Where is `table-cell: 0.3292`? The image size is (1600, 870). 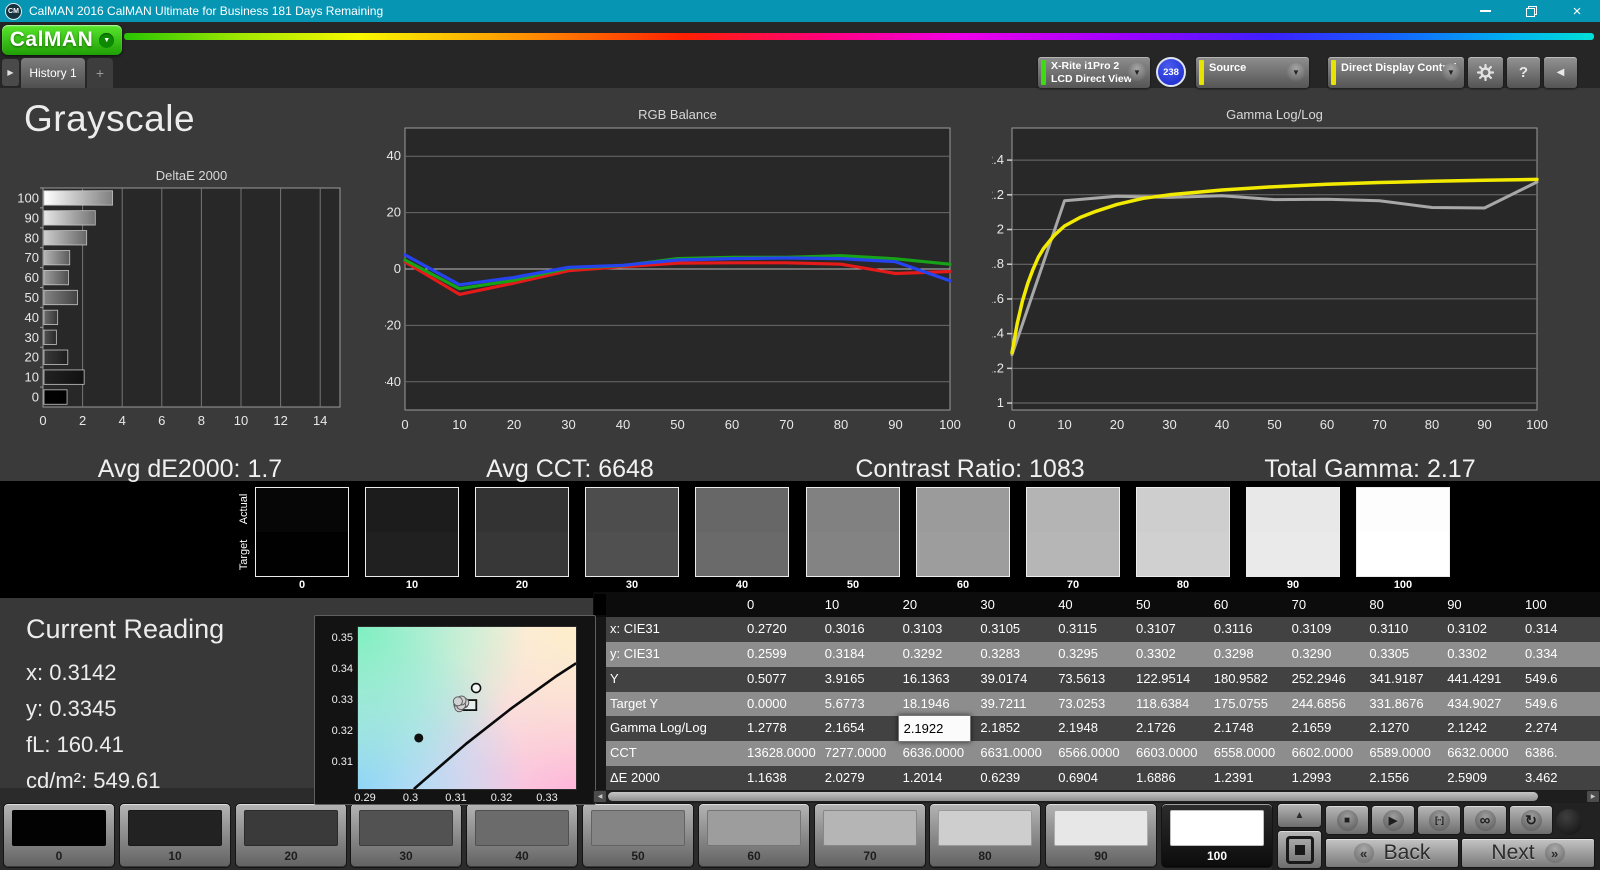 table-cell: 0.3292 is located at coordinates (940, 653).